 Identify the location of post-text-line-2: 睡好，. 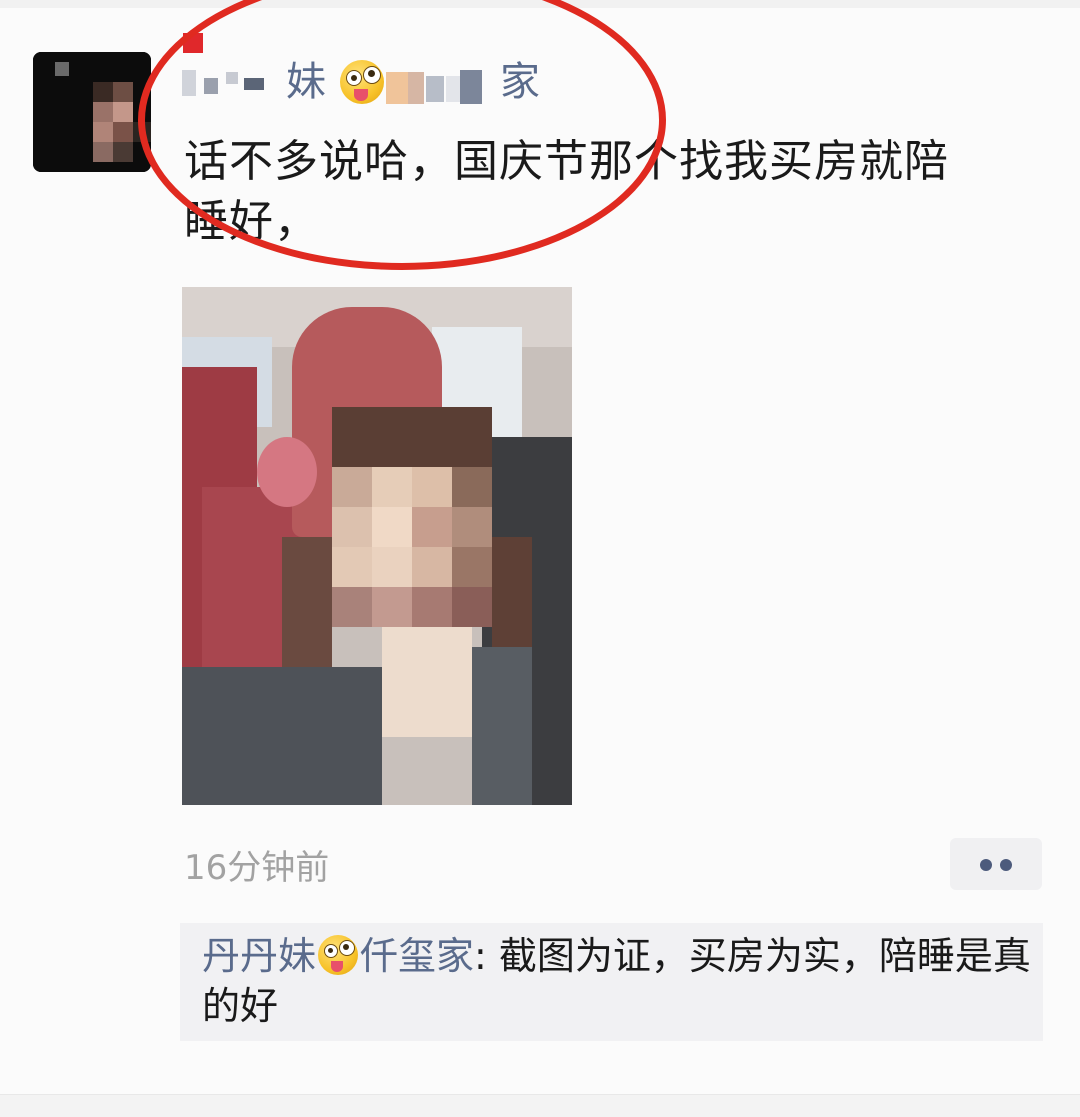
(251, 221).